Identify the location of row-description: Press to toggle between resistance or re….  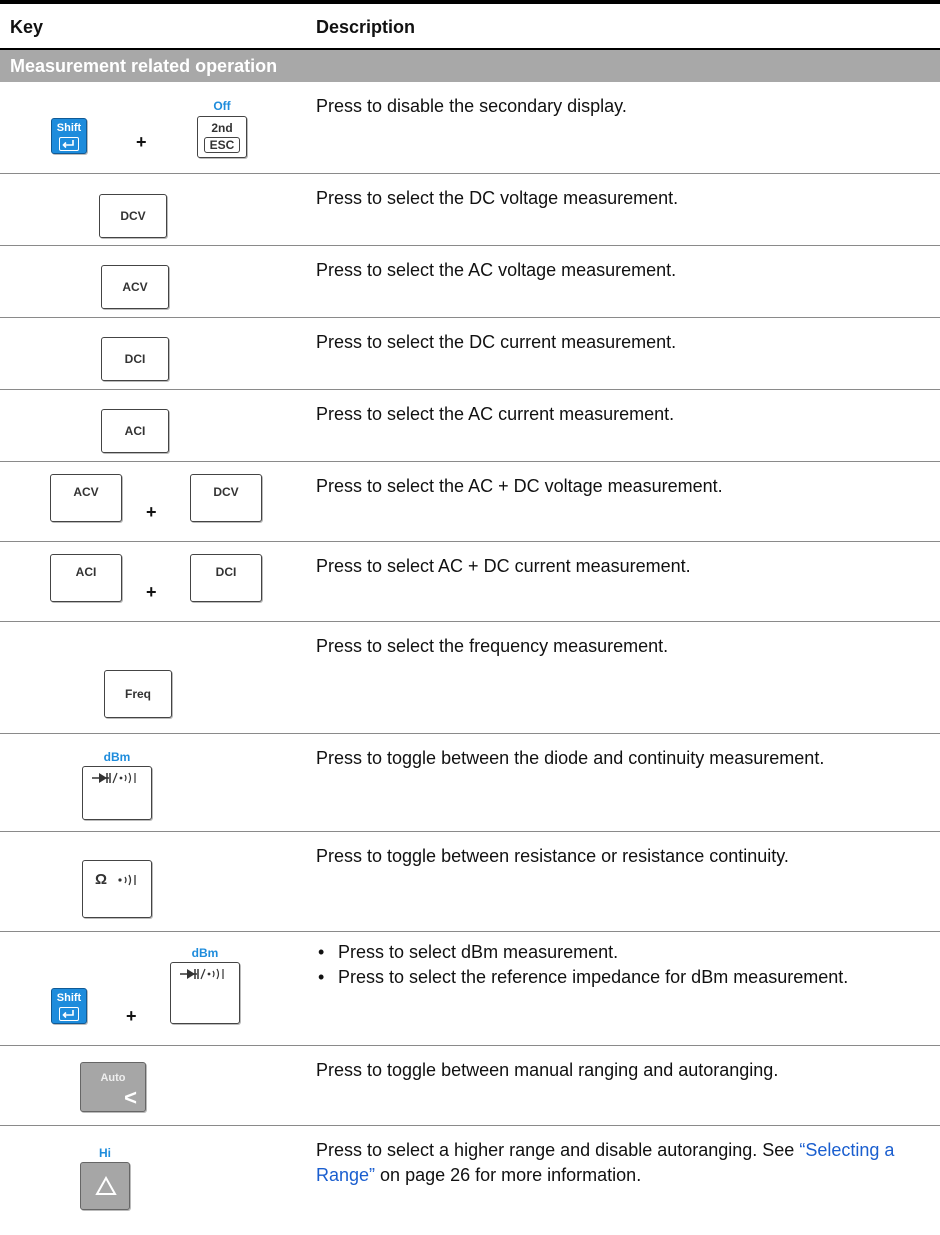
(552, 856).